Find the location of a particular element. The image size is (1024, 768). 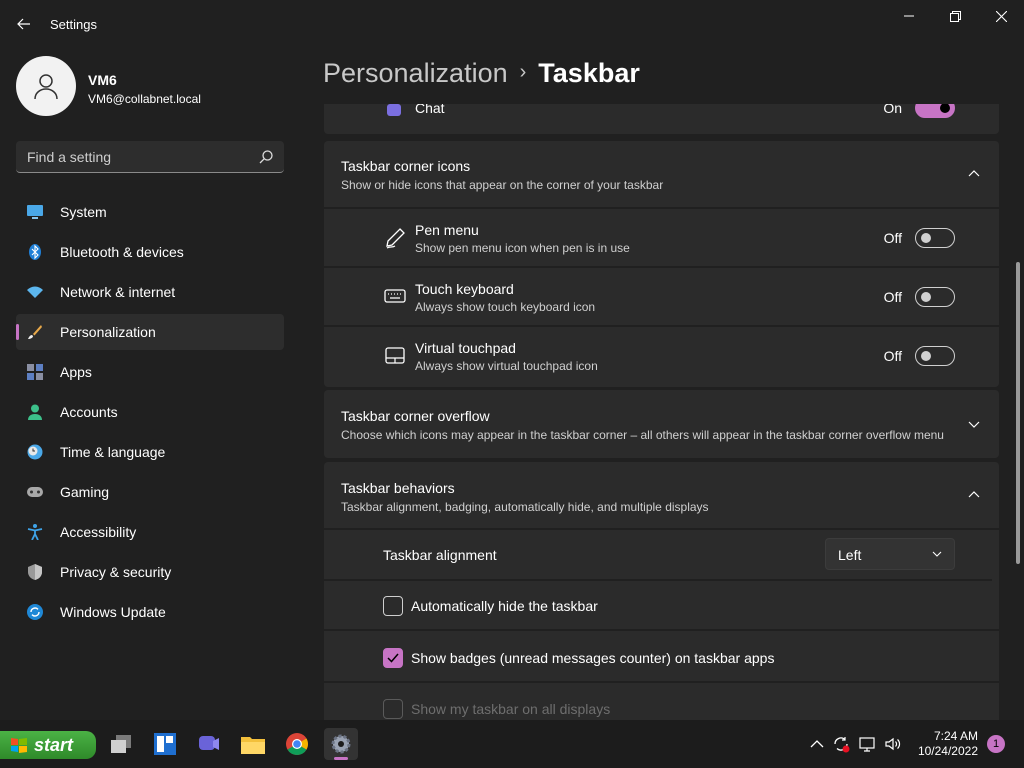

all-displays-label: Show my taskbar on all displays is located at coordinates (511, 709).